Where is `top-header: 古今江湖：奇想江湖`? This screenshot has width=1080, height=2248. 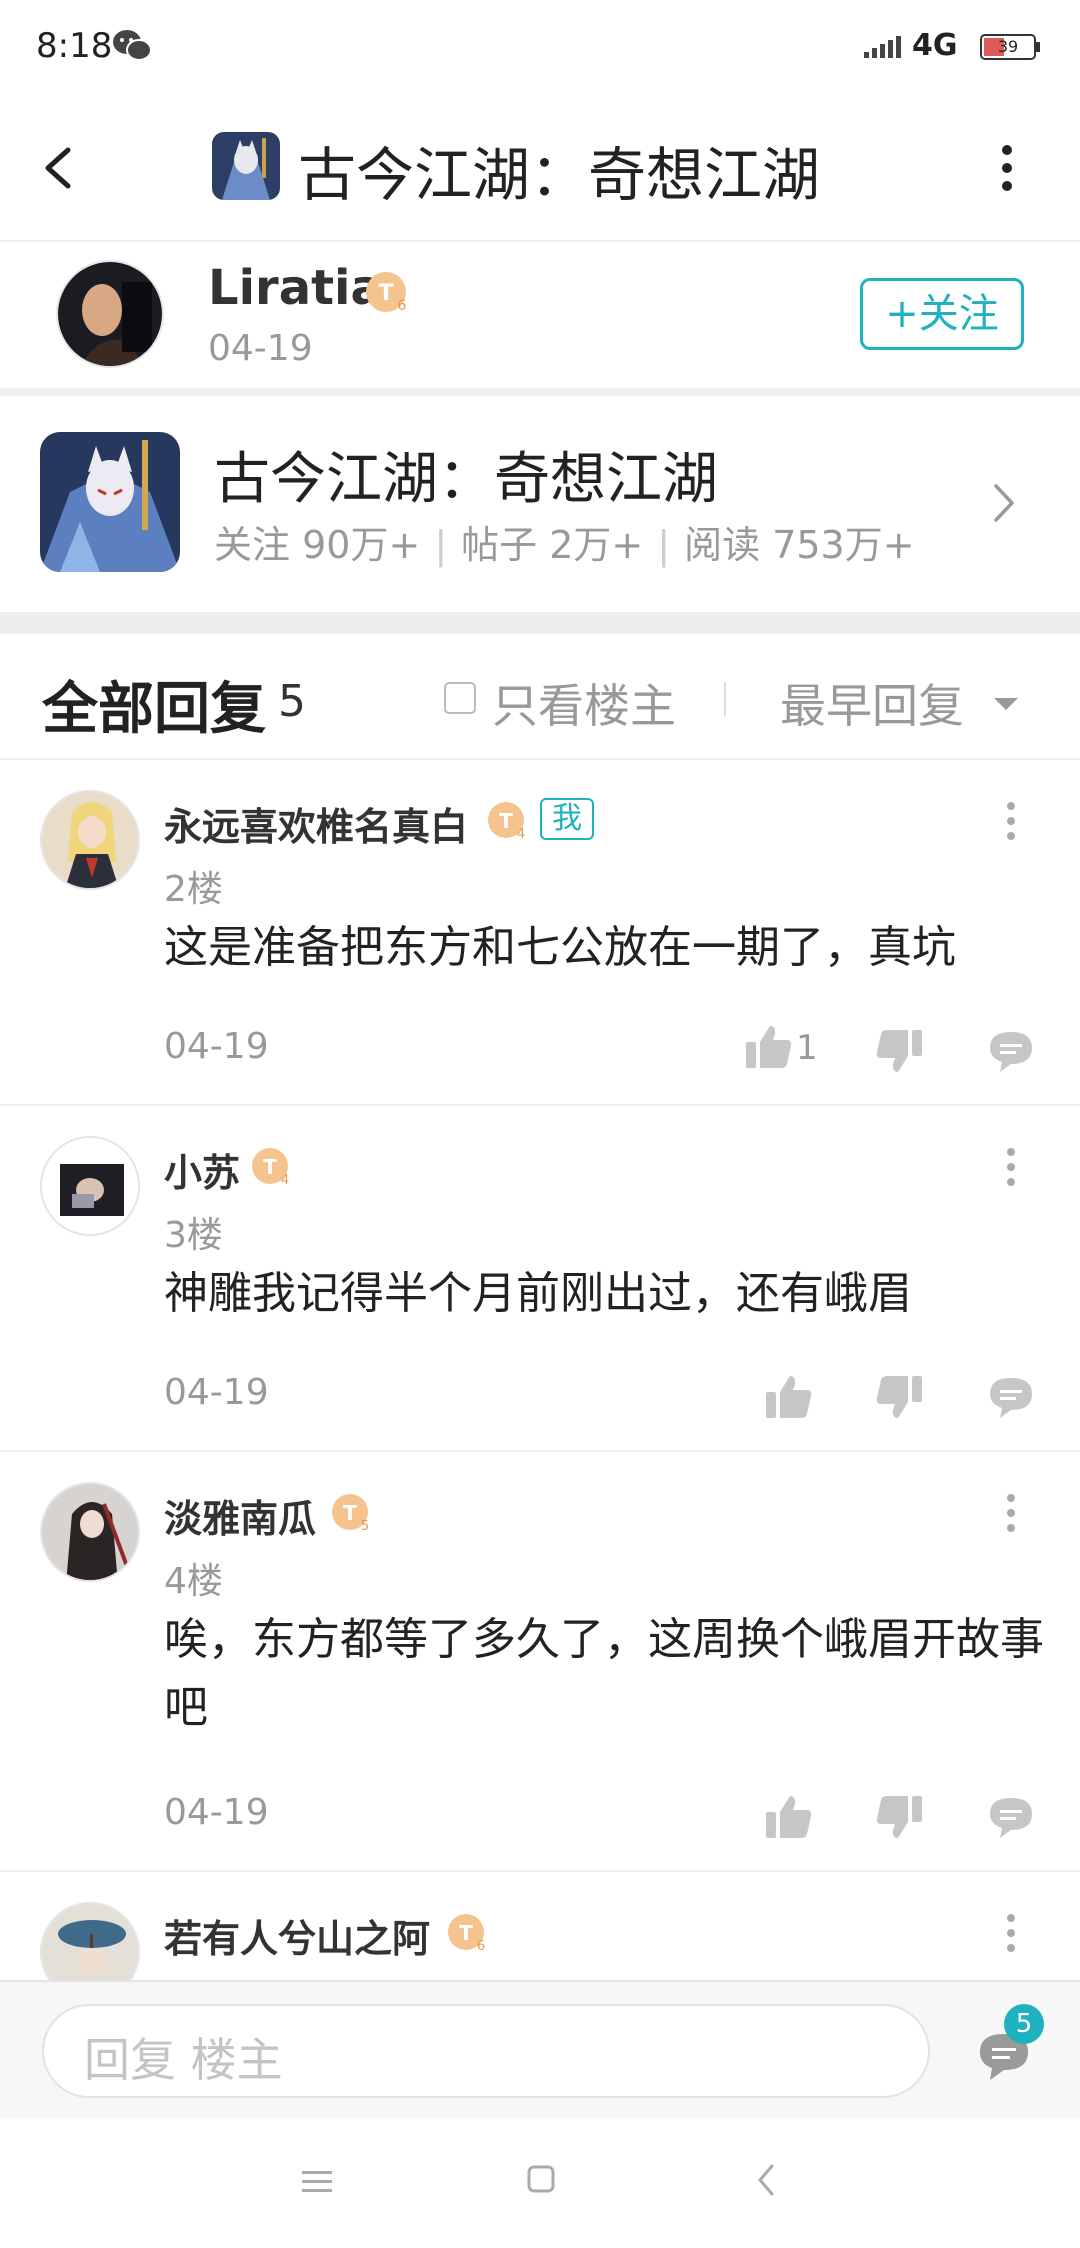 top-header: 古今江湖：奇想江湖 is located at coordinates (540, 168).